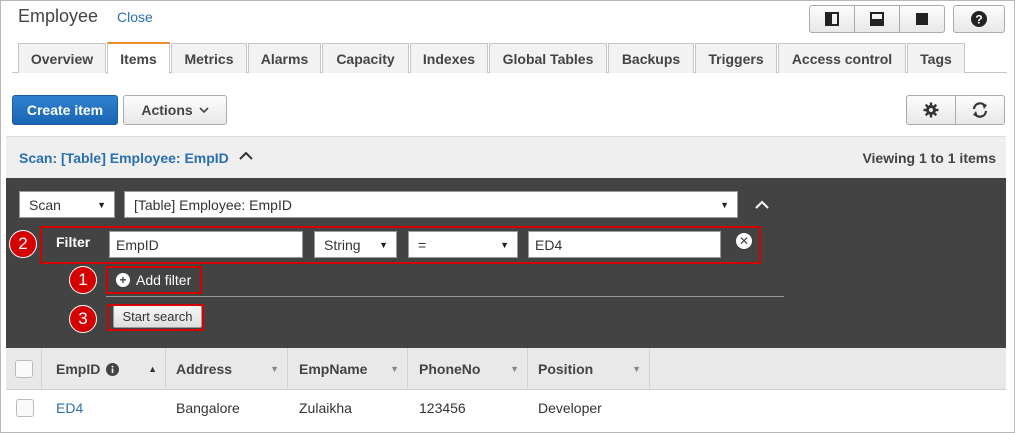  I want to click on column-empname-label: EmpName, so click(333, 369).